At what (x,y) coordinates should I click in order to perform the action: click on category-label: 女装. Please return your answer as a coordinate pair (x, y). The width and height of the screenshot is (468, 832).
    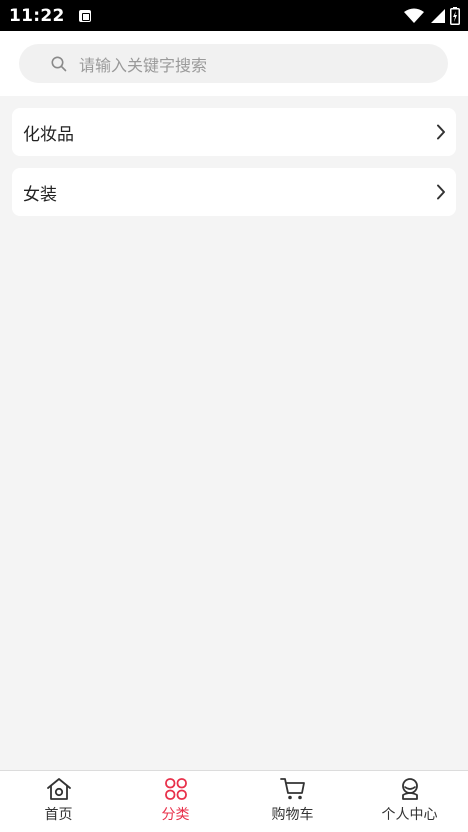
    Looking at the image, I should click on (40, 194).